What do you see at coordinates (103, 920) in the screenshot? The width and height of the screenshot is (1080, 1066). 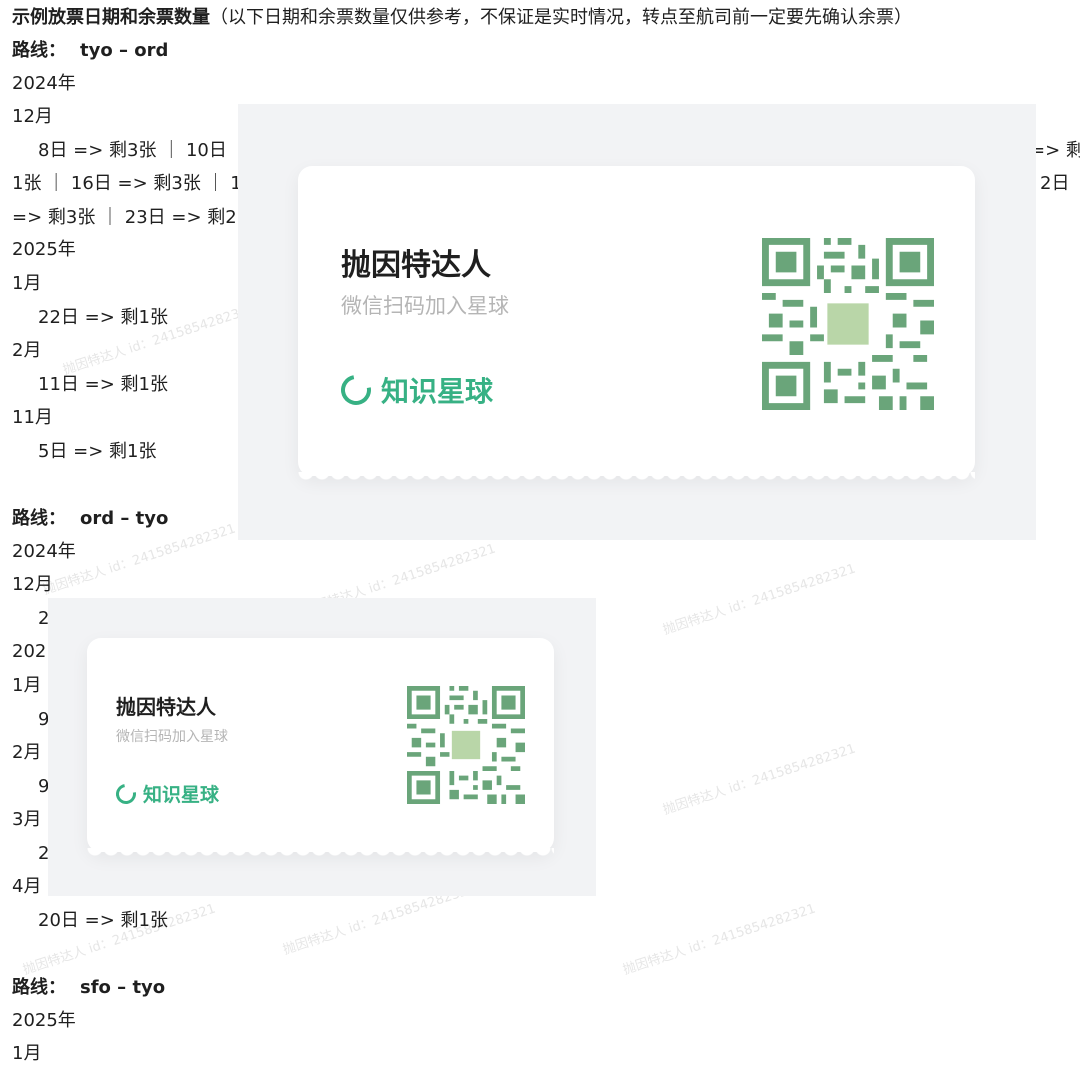 I see `availability-line: 20日 => 剩1张` at bounding box center [103, 920].